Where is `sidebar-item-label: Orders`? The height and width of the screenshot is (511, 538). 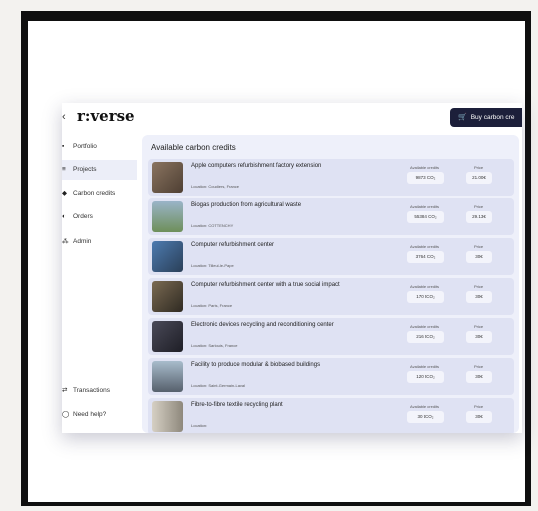 sidebar-item-label: Orders is located at coordinates (83, 216).